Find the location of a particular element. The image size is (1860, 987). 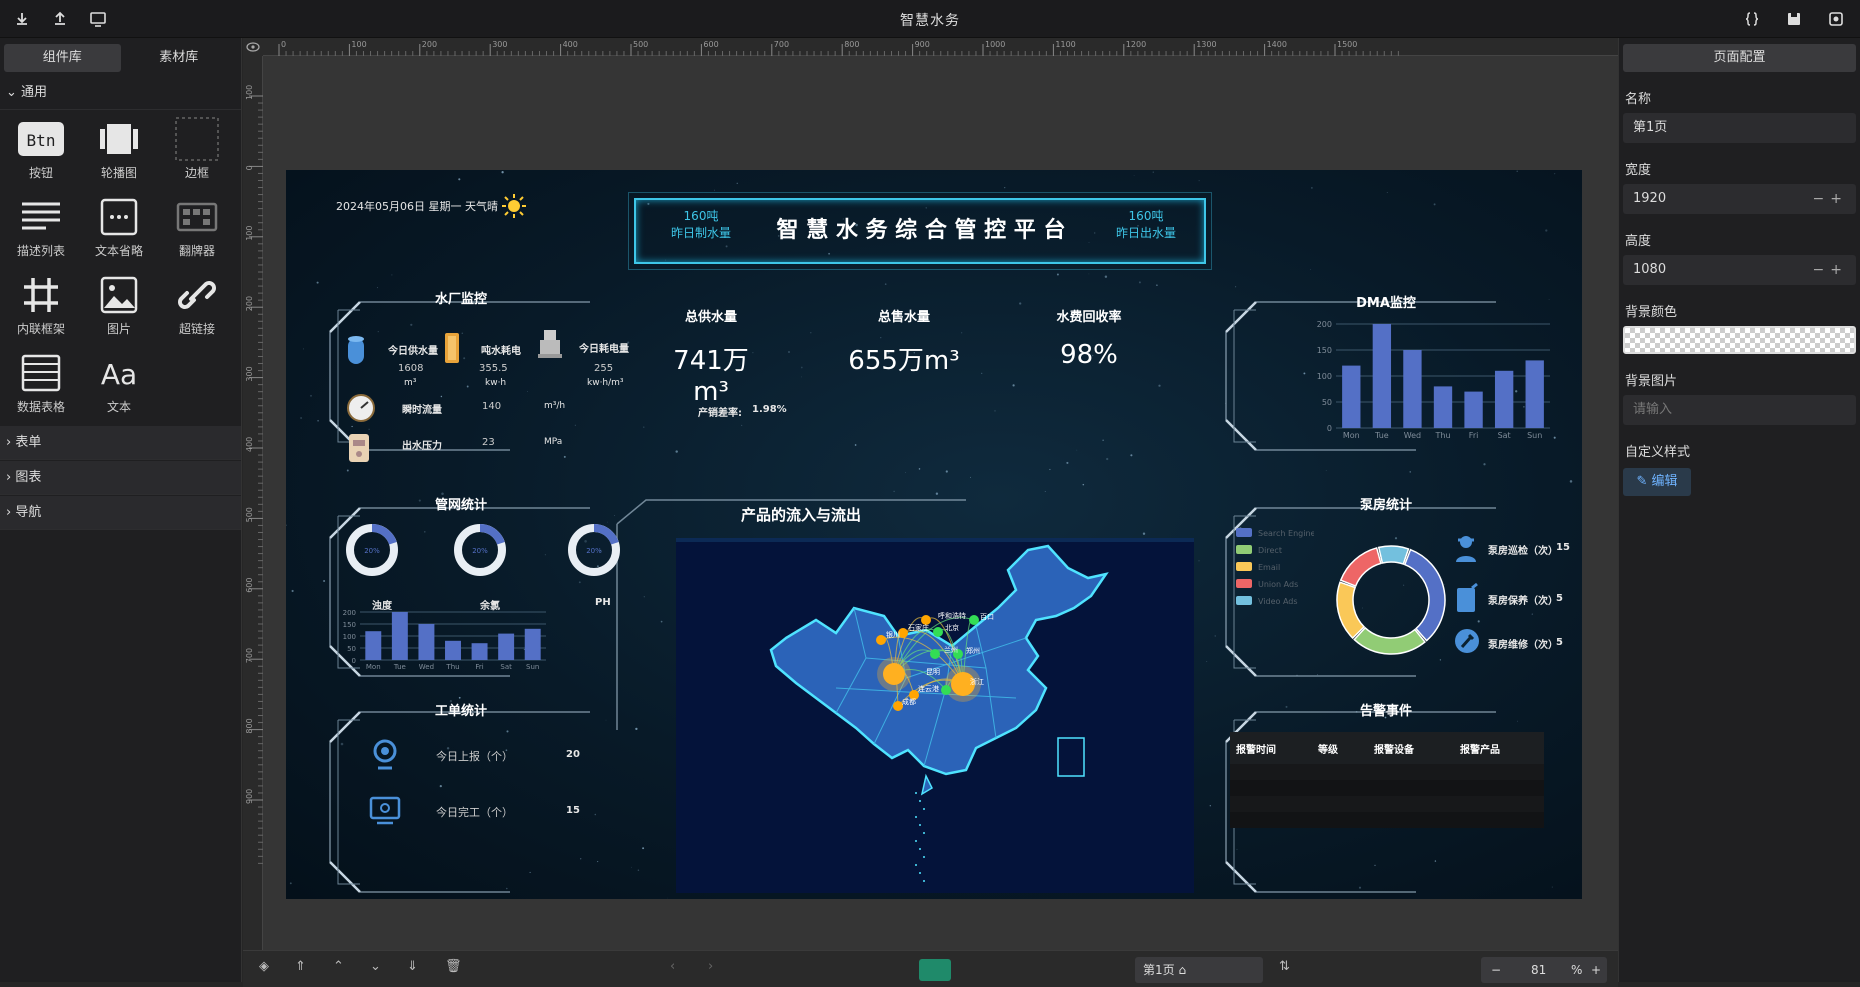

eye-icon is located at coordinates (253, 47).